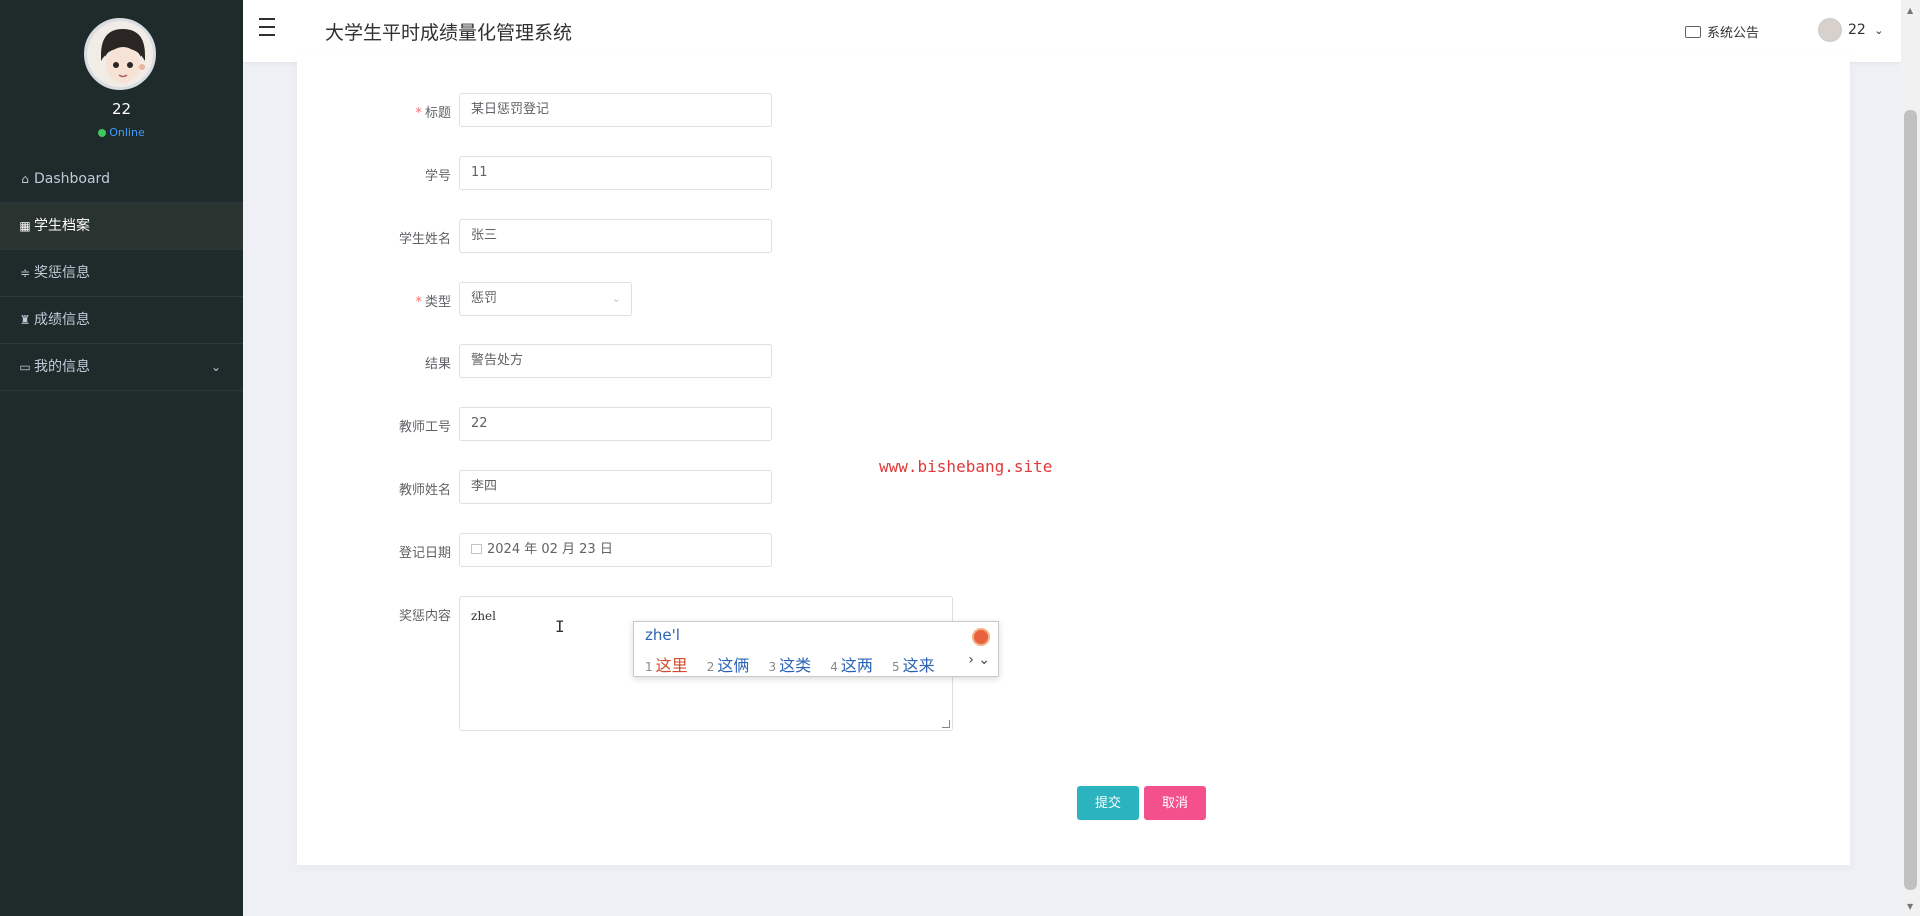  What do you see at coordinates (72, 179) in the screenshot?
I see `sidebar-item-label: Dashboard` at bounding box center [72, 179].